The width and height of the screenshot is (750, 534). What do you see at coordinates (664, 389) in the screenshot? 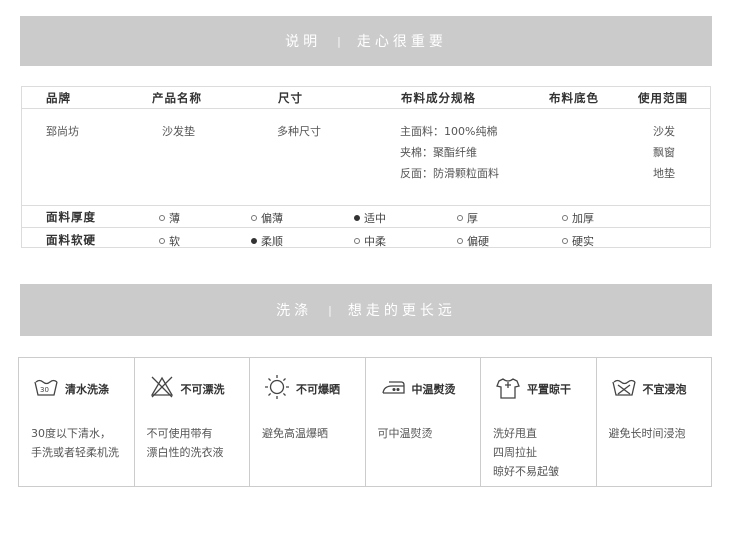
I see `care-title: 不宜浸泡` at bounding box center [664, 389].